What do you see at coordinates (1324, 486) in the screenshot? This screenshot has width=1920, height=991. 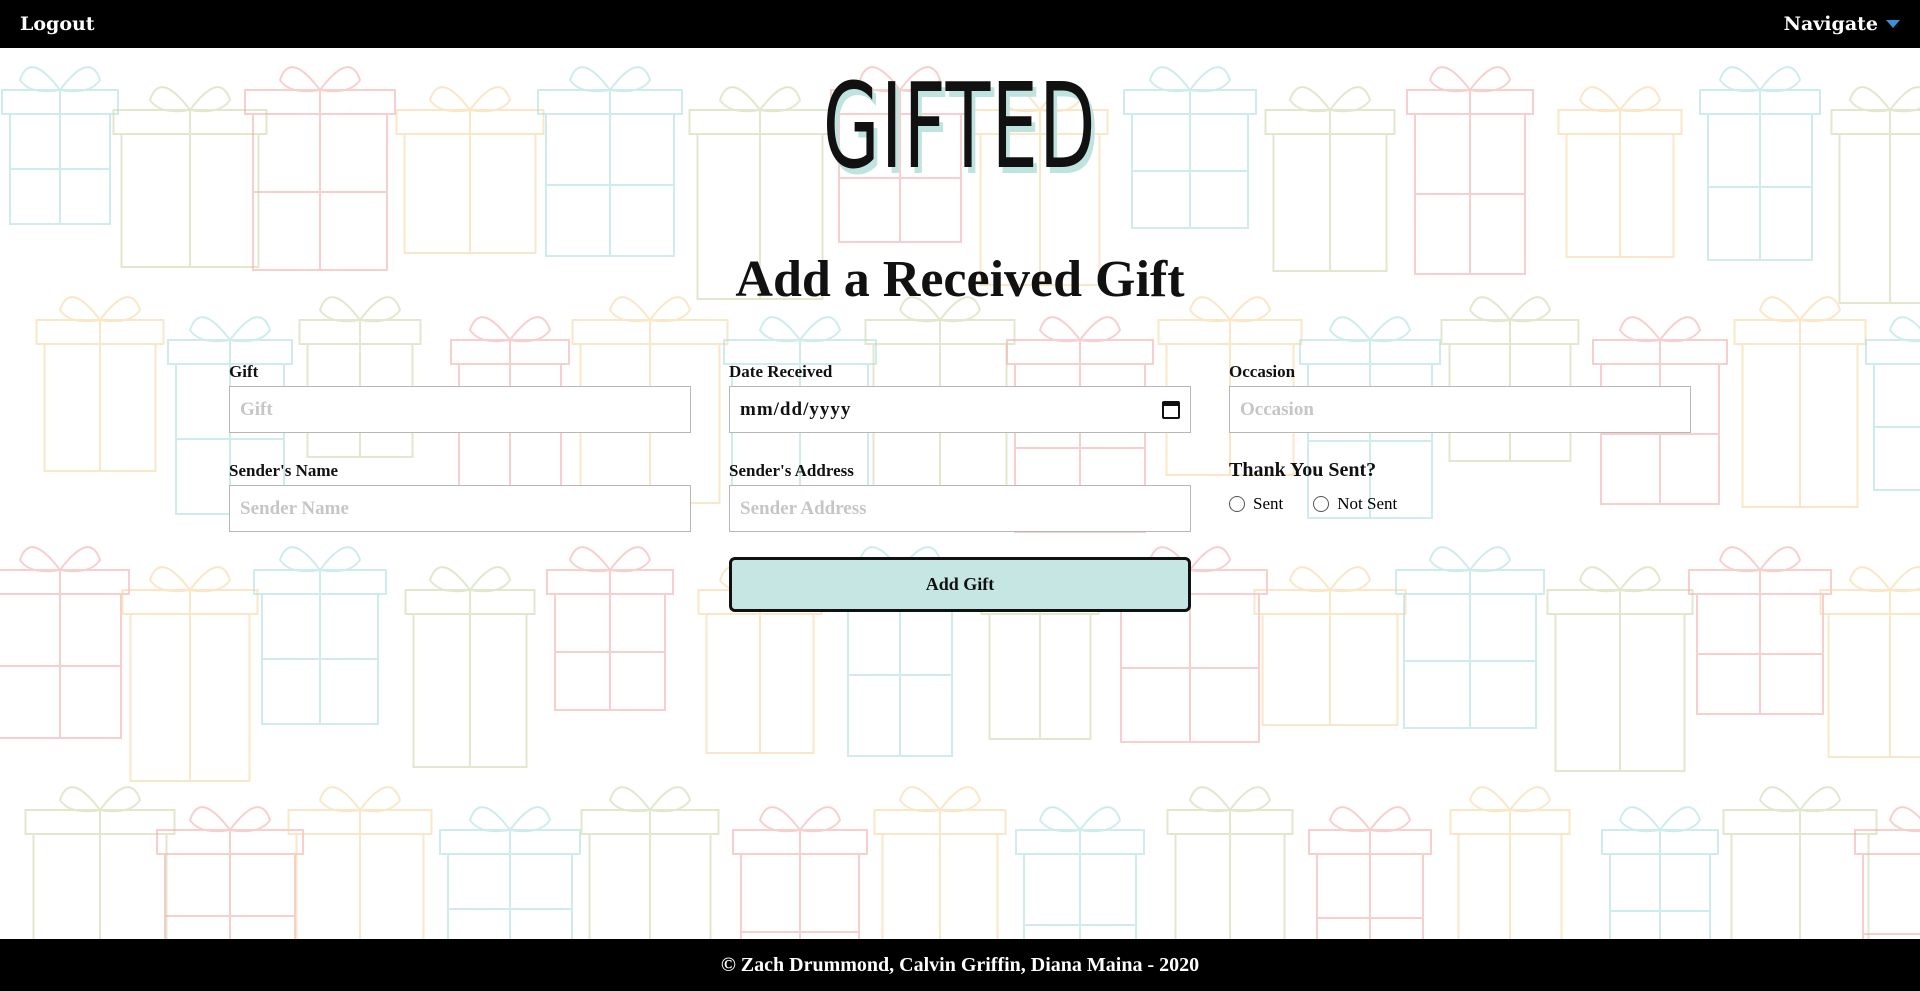 I see `thank-you-field-group: Thank You Sent? Sent Not Sent` at bounding box center [1324, 486].